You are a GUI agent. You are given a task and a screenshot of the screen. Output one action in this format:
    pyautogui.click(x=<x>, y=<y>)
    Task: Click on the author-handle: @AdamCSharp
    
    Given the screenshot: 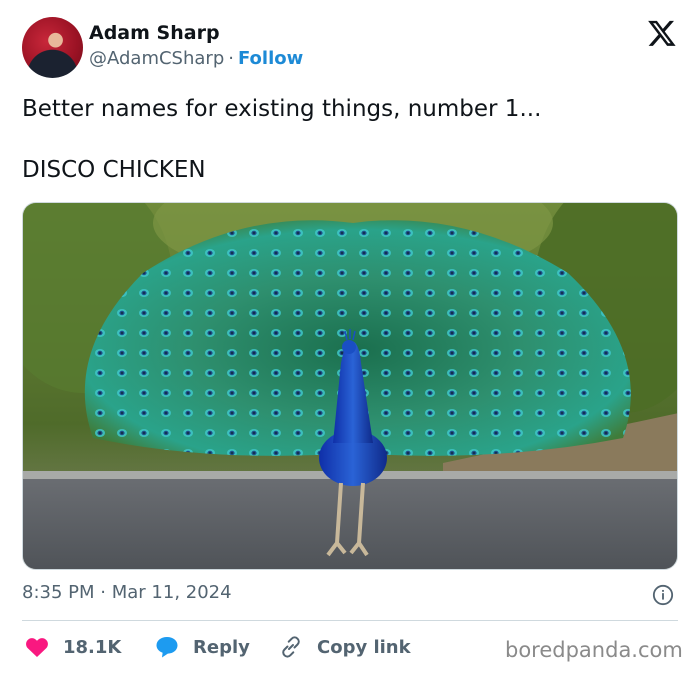 What is the action you would take?
    pyautogui.click(x=156, y=58)
    